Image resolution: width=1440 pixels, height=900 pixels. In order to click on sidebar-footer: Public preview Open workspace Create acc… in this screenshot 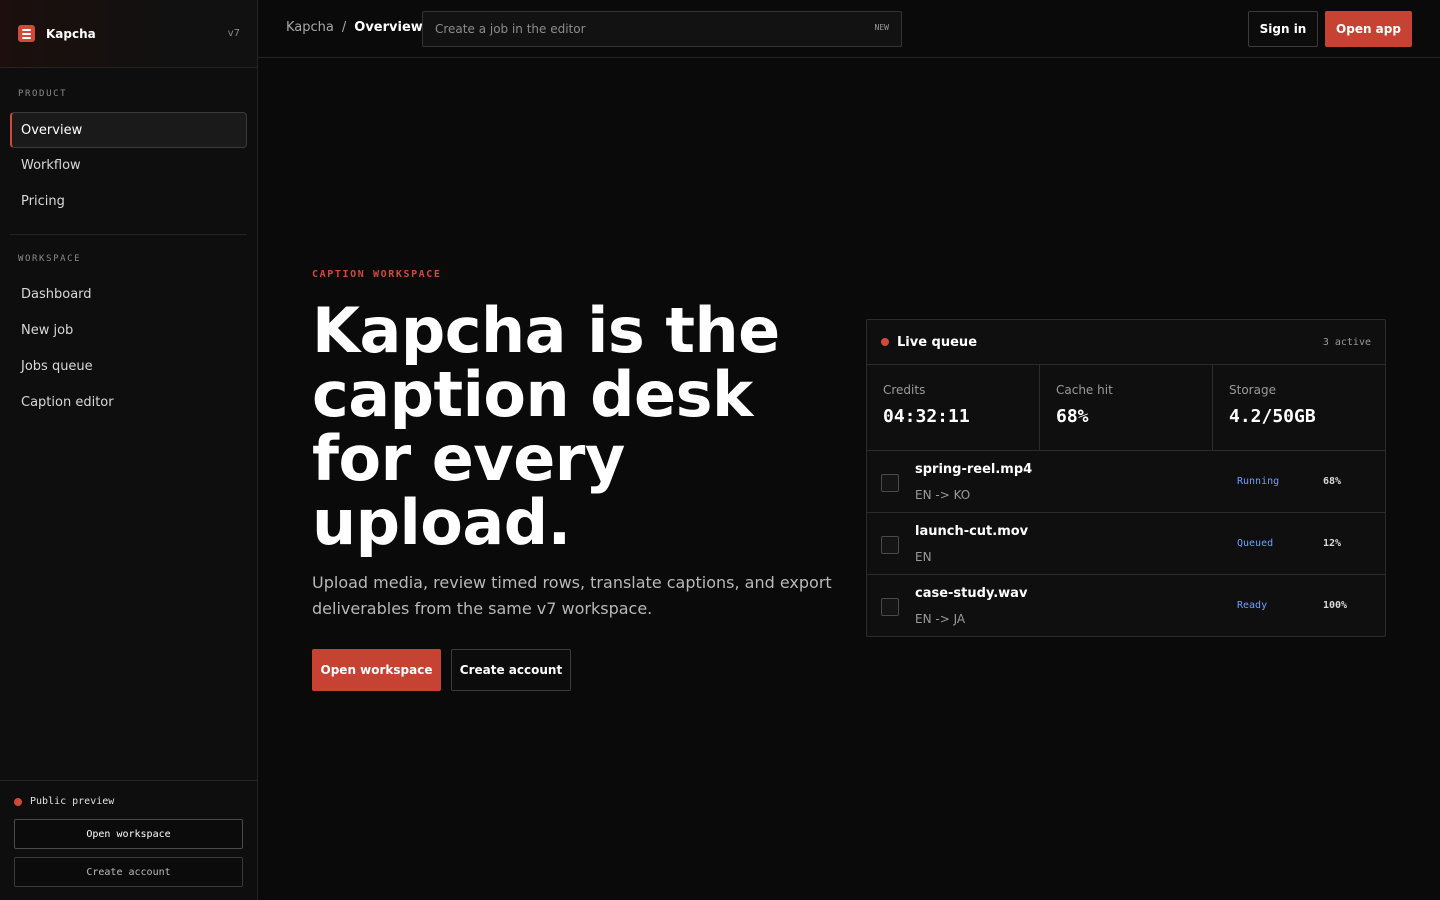, I will do `click(128, 840)`.